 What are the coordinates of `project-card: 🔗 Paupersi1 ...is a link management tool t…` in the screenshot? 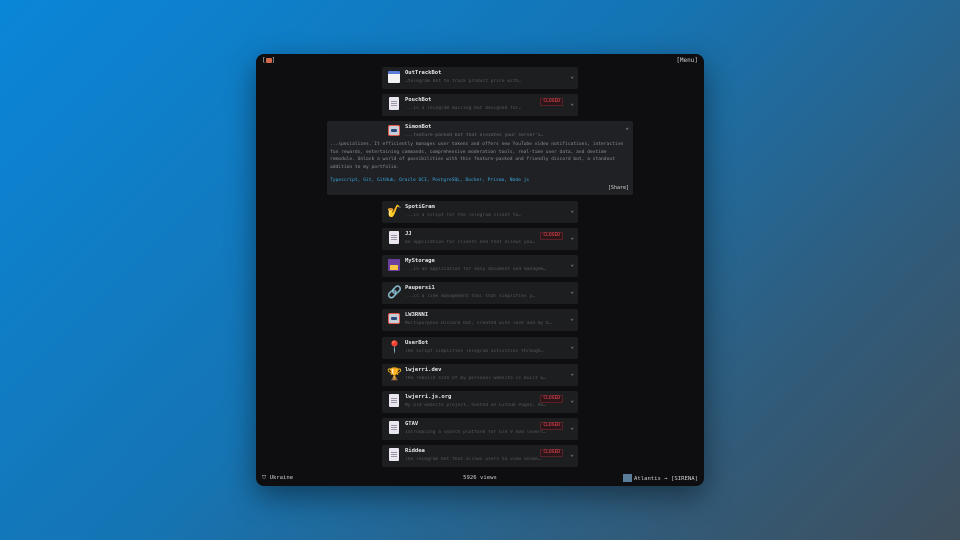 It's located at (480, 293).